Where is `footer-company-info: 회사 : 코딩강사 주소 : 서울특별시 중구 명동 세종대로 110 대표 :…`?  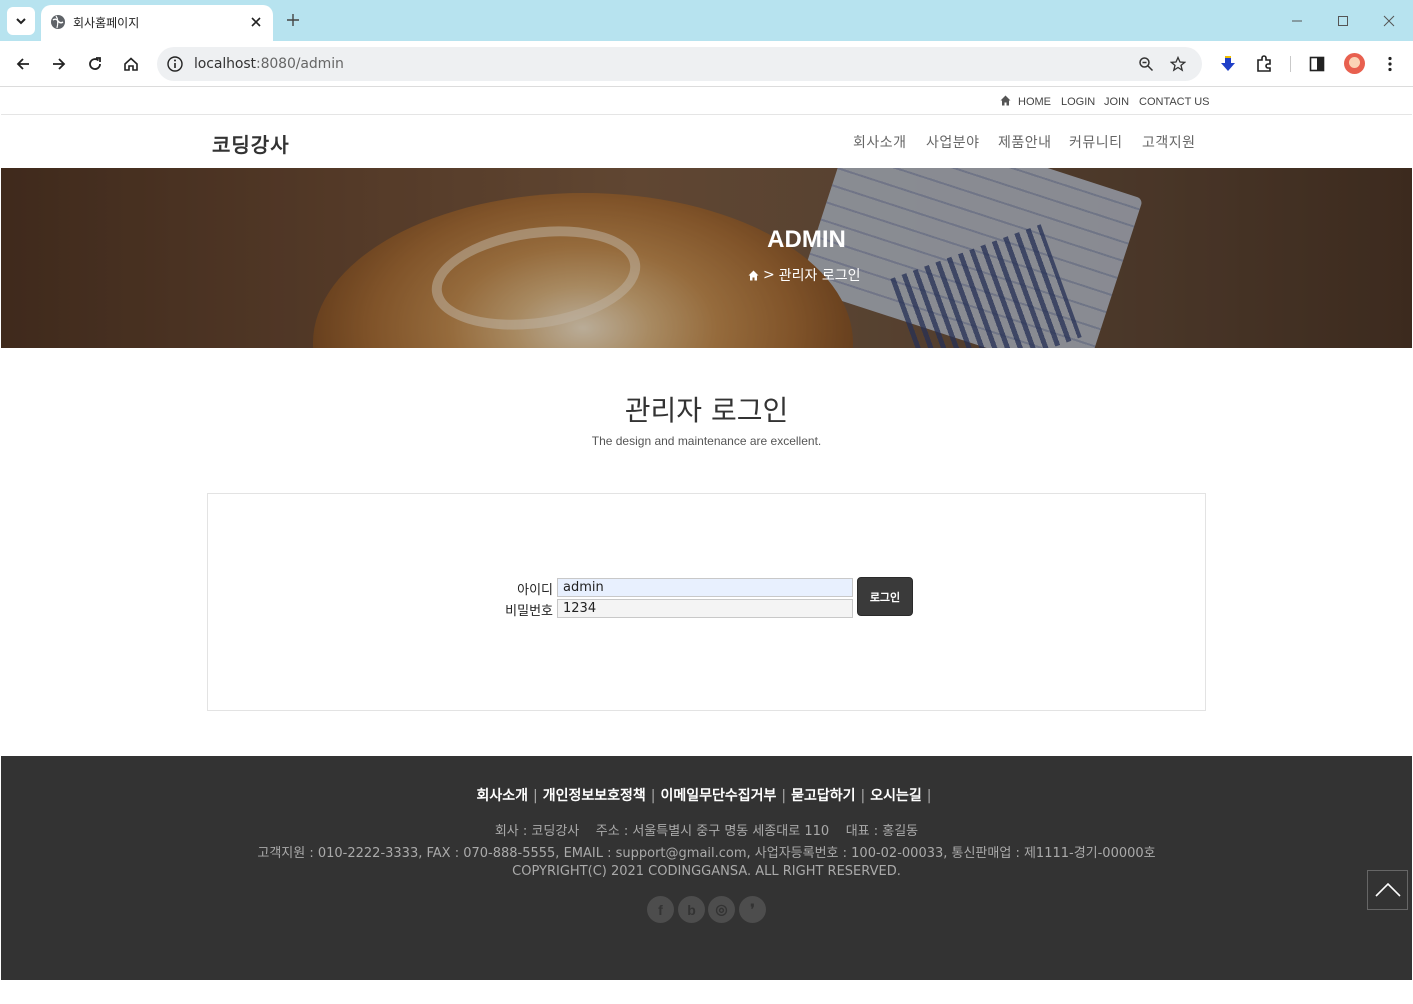
footer-company-info: 회사 : 코딩강사 주소 : 서울특별시 중구 명동 세종대로 110 대표 :… is located at coordinates (706, 831).